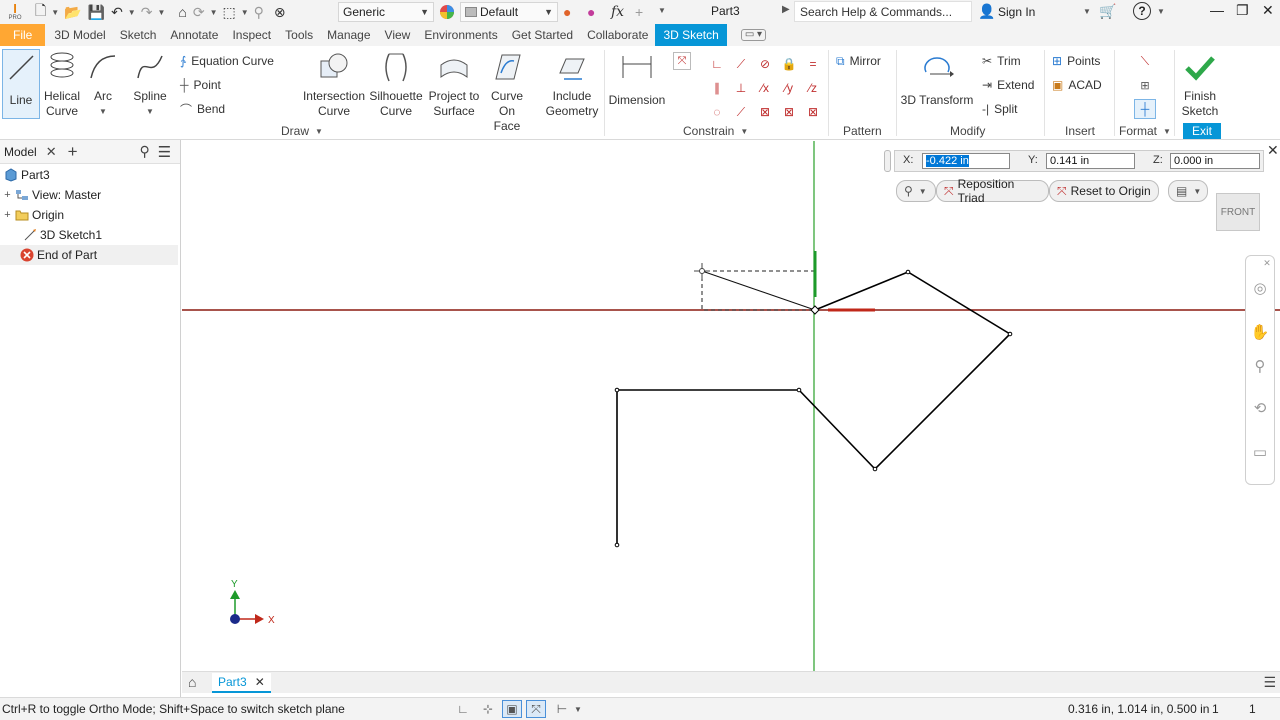  What do you see at coordinates (40, 12) in the screenshot?
I see `new-icon: 🗋` at bounding box center [40, 12].